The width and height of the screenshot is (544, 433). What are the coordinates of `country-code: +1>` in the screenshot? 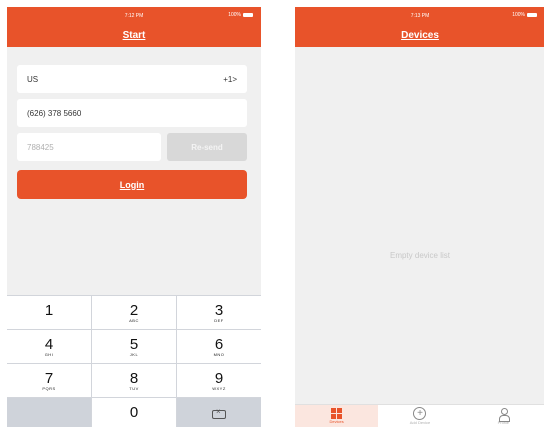 It's located at (230, 79).